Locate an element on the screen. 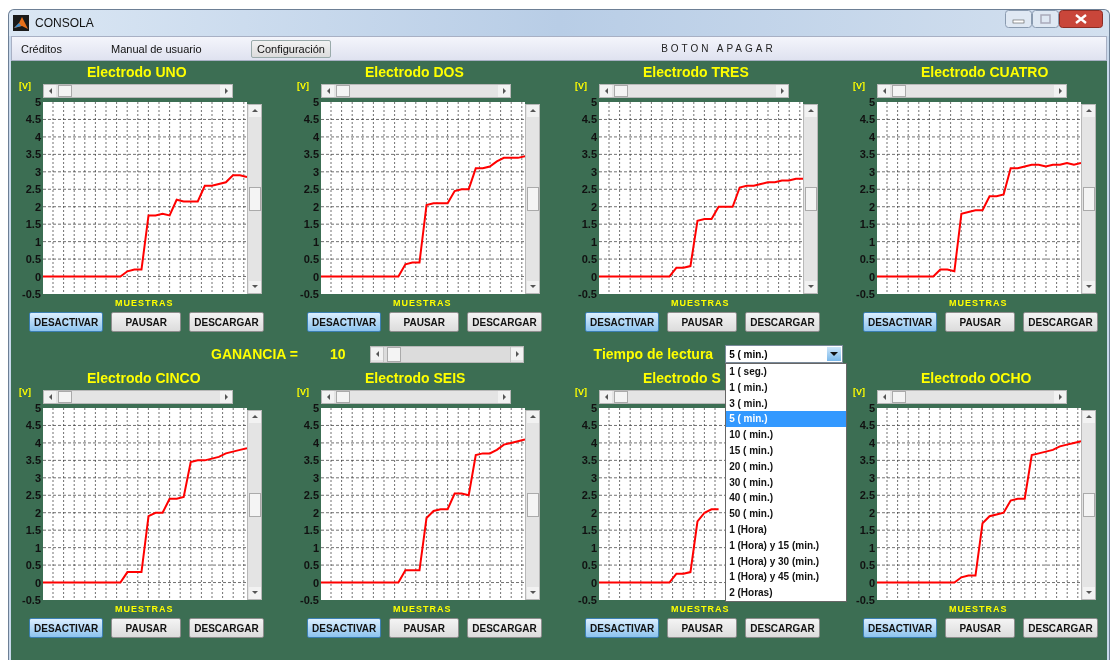 This screenshot has height=660, width=1114. dropdown-option: 1 (Hora) y 45 (min.) is located at coordinates (786, 577).